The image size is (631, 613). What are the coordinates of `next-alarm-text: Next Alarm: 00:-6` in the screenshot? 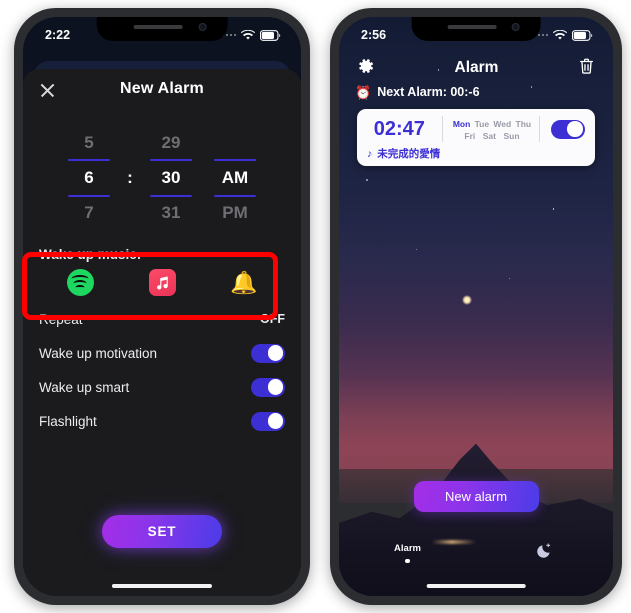 It's located at (428, 92).